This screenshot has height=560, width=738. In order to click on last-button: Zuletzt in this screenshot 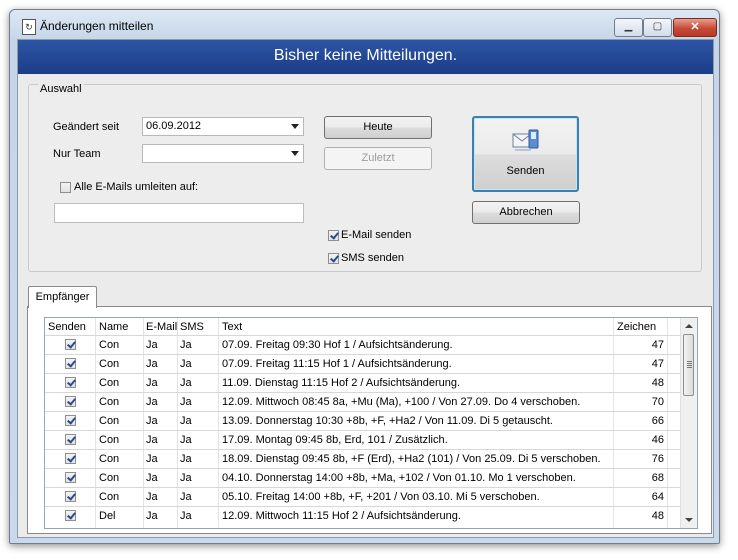, I will do `click(378, 158)`.